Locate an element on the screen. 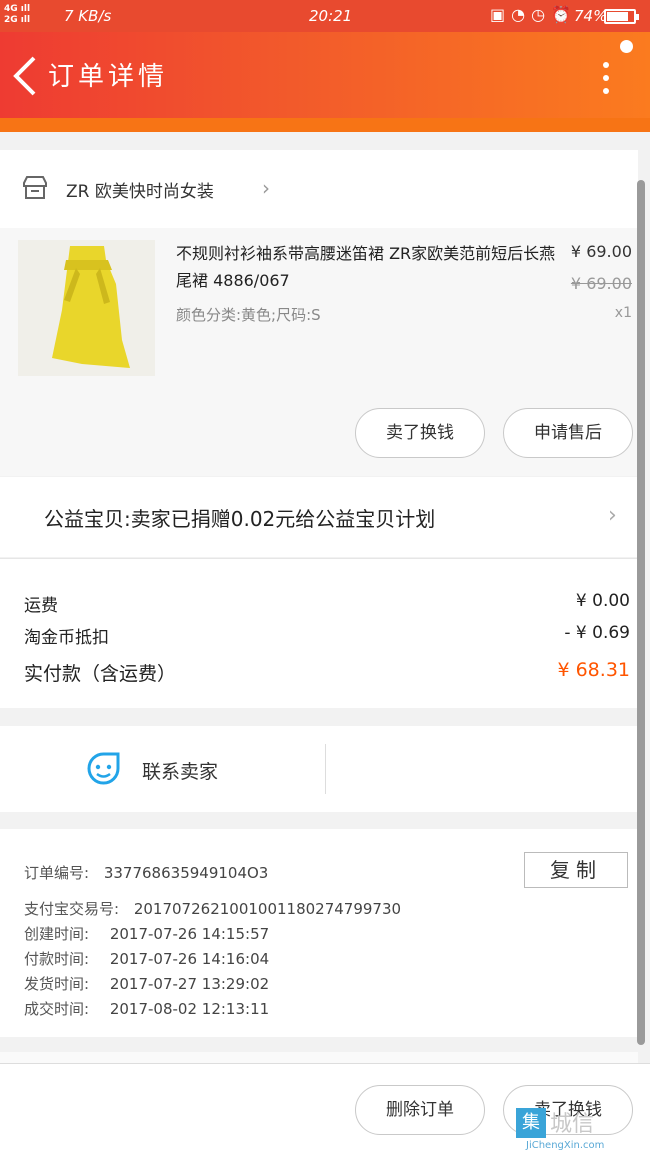 The height and width of the screenshot is (1155, 650). coin-label: 淘金币抵扣 is located at coordinates (66, 638).